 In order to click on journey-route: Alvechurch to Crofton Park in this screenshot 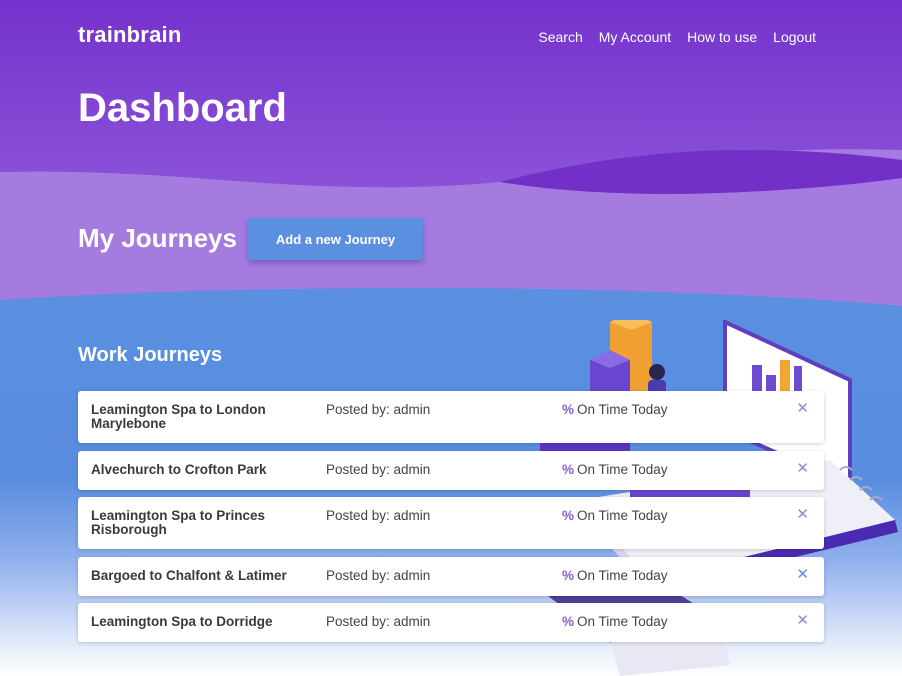, I will do `click(179, 469)`.